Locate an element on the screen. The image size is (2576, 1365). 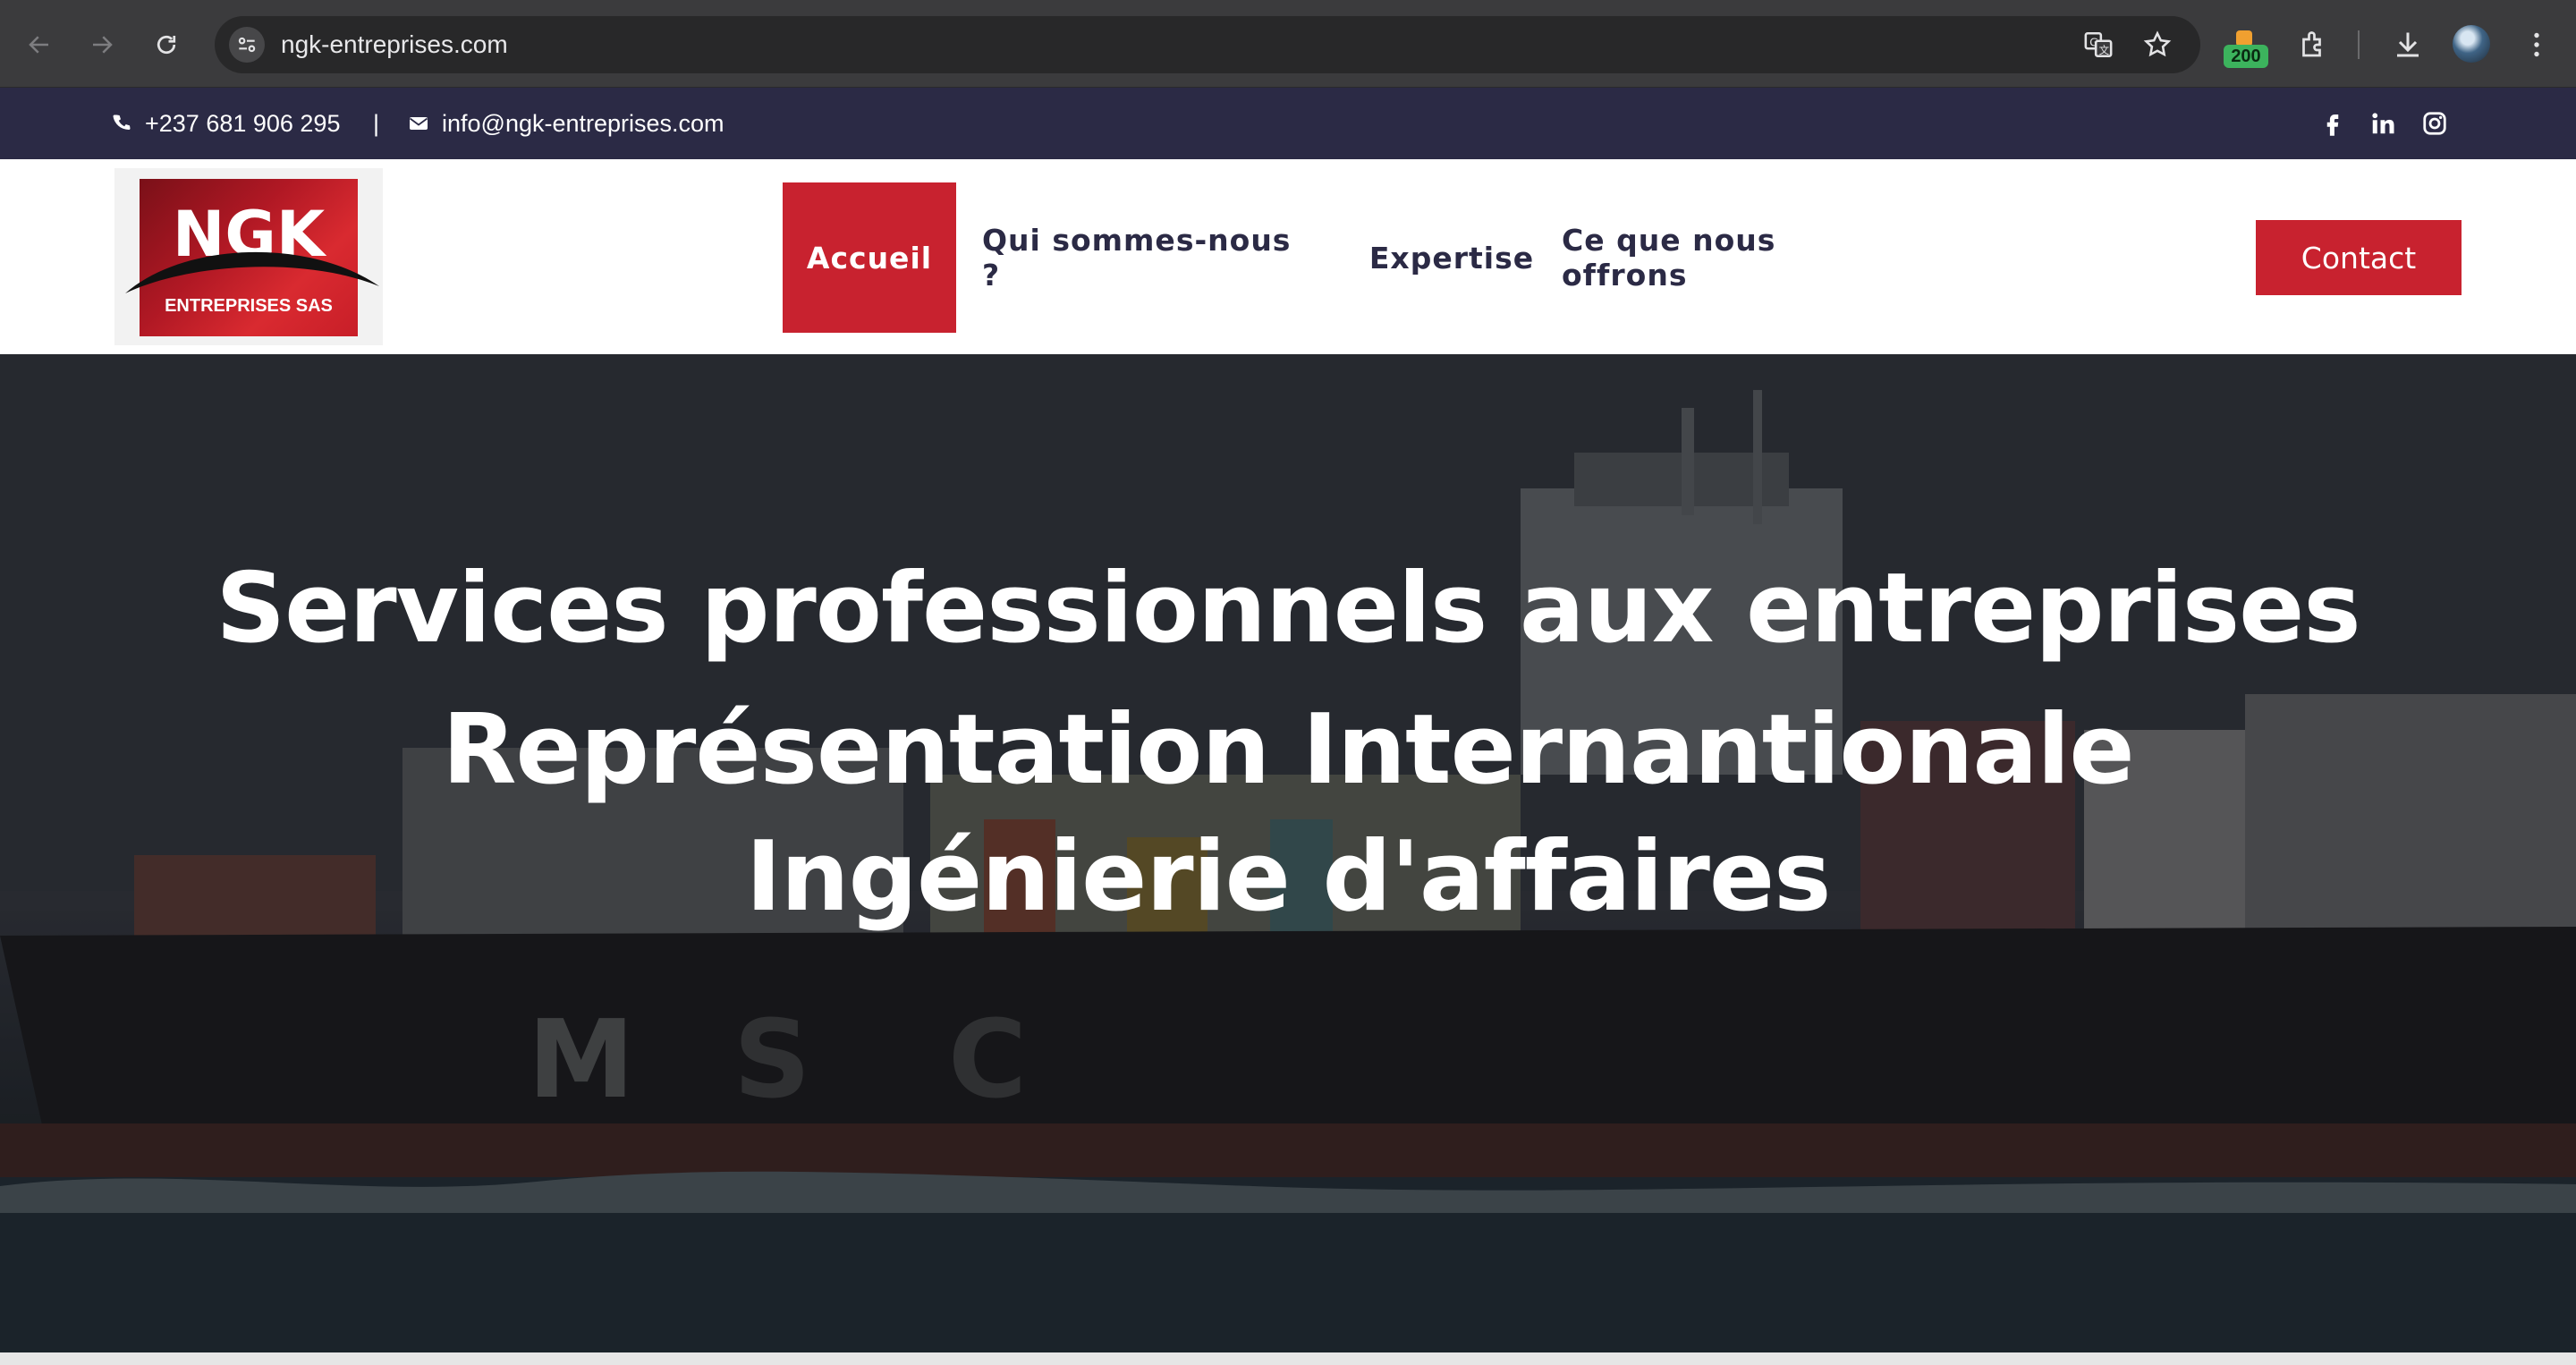
forward-icon is located at coordinates (103, 45).